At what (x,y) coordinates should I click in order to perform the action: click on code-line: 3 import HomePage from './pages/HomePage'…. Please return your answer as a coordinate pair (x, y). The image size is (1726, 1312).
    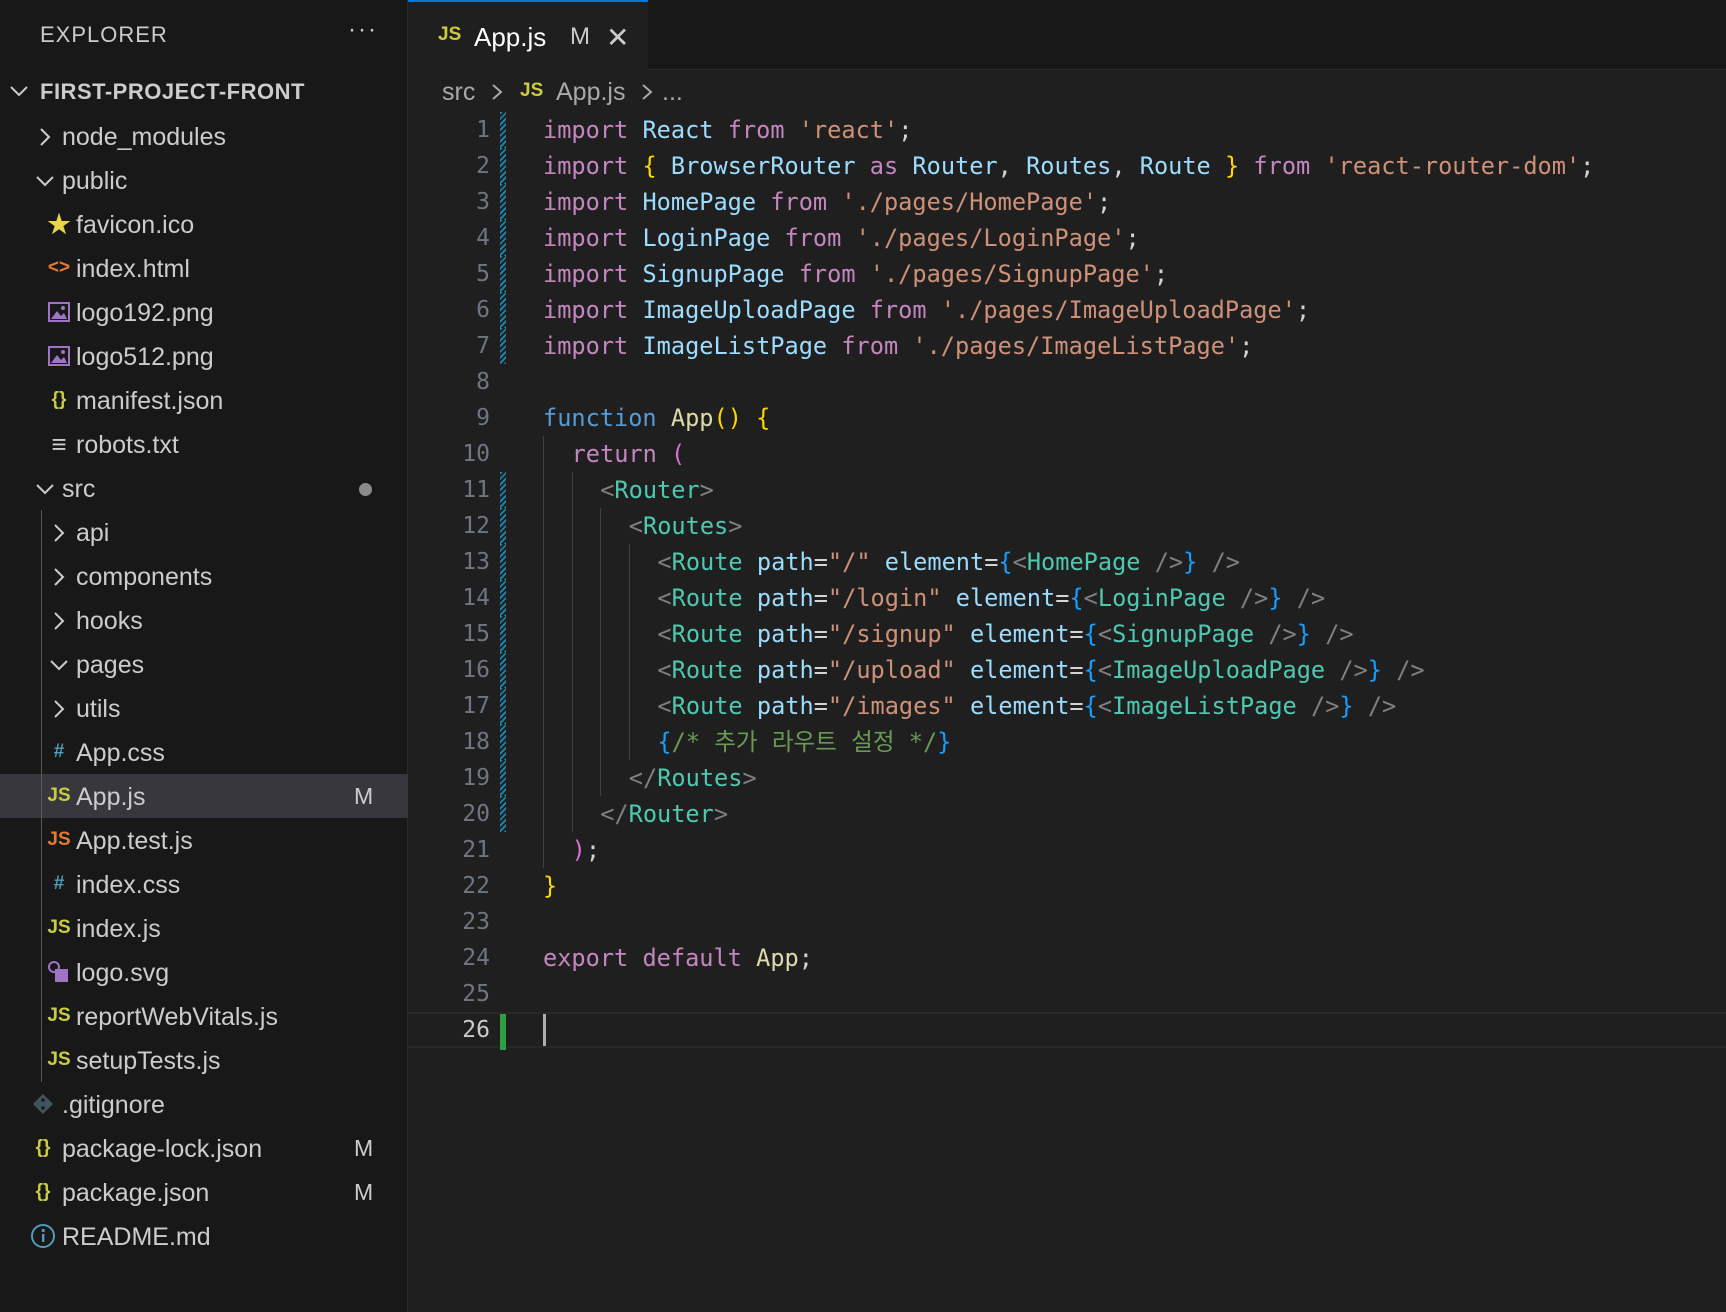
    Looking at the image, I should click on (1067, 202).